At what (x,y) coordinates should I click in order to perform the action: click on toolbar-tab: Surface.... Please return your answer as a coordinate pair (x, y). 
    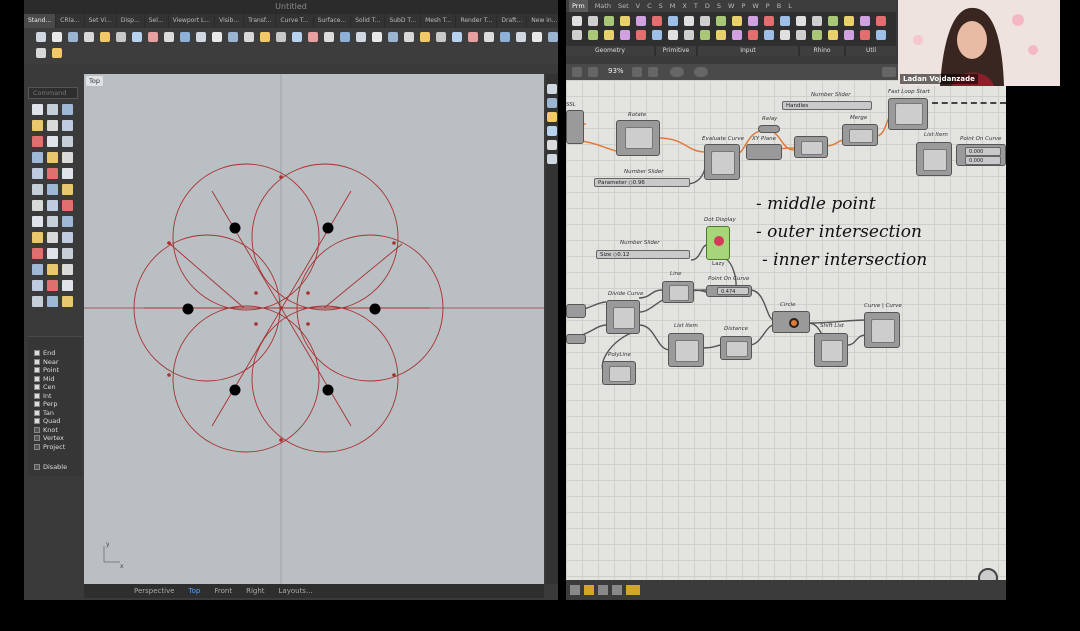
    Looking at the image, I should click on (333, 21).